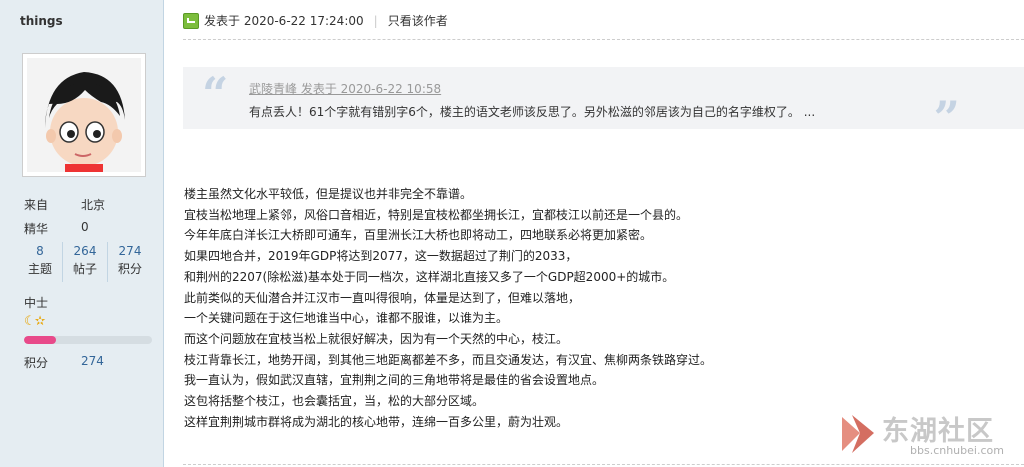 This screenshot has width=1024, height=467. I want to click on from-value: 北京, so click(93, 205).